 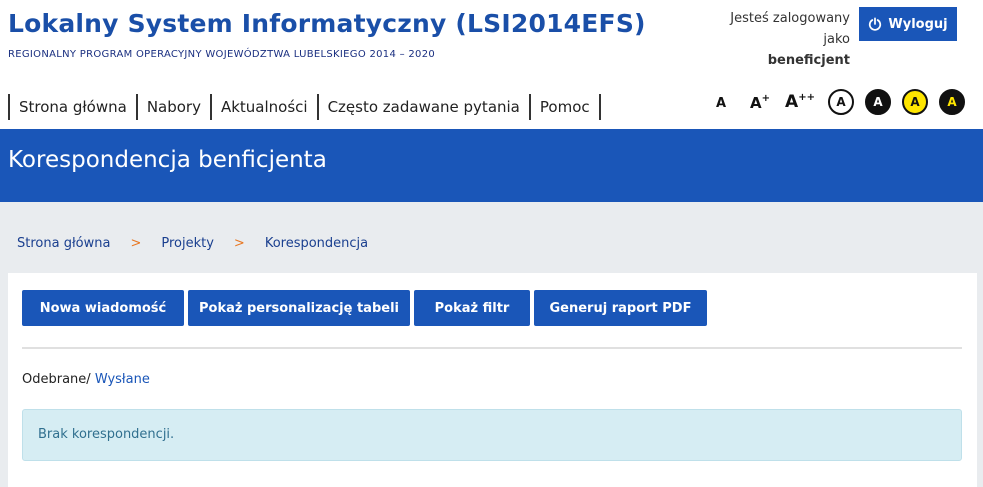 What do you see at coordinates (808, 60) in the screenshot?
I see `login-username: beneficjent` at bounding box center [808, 60].